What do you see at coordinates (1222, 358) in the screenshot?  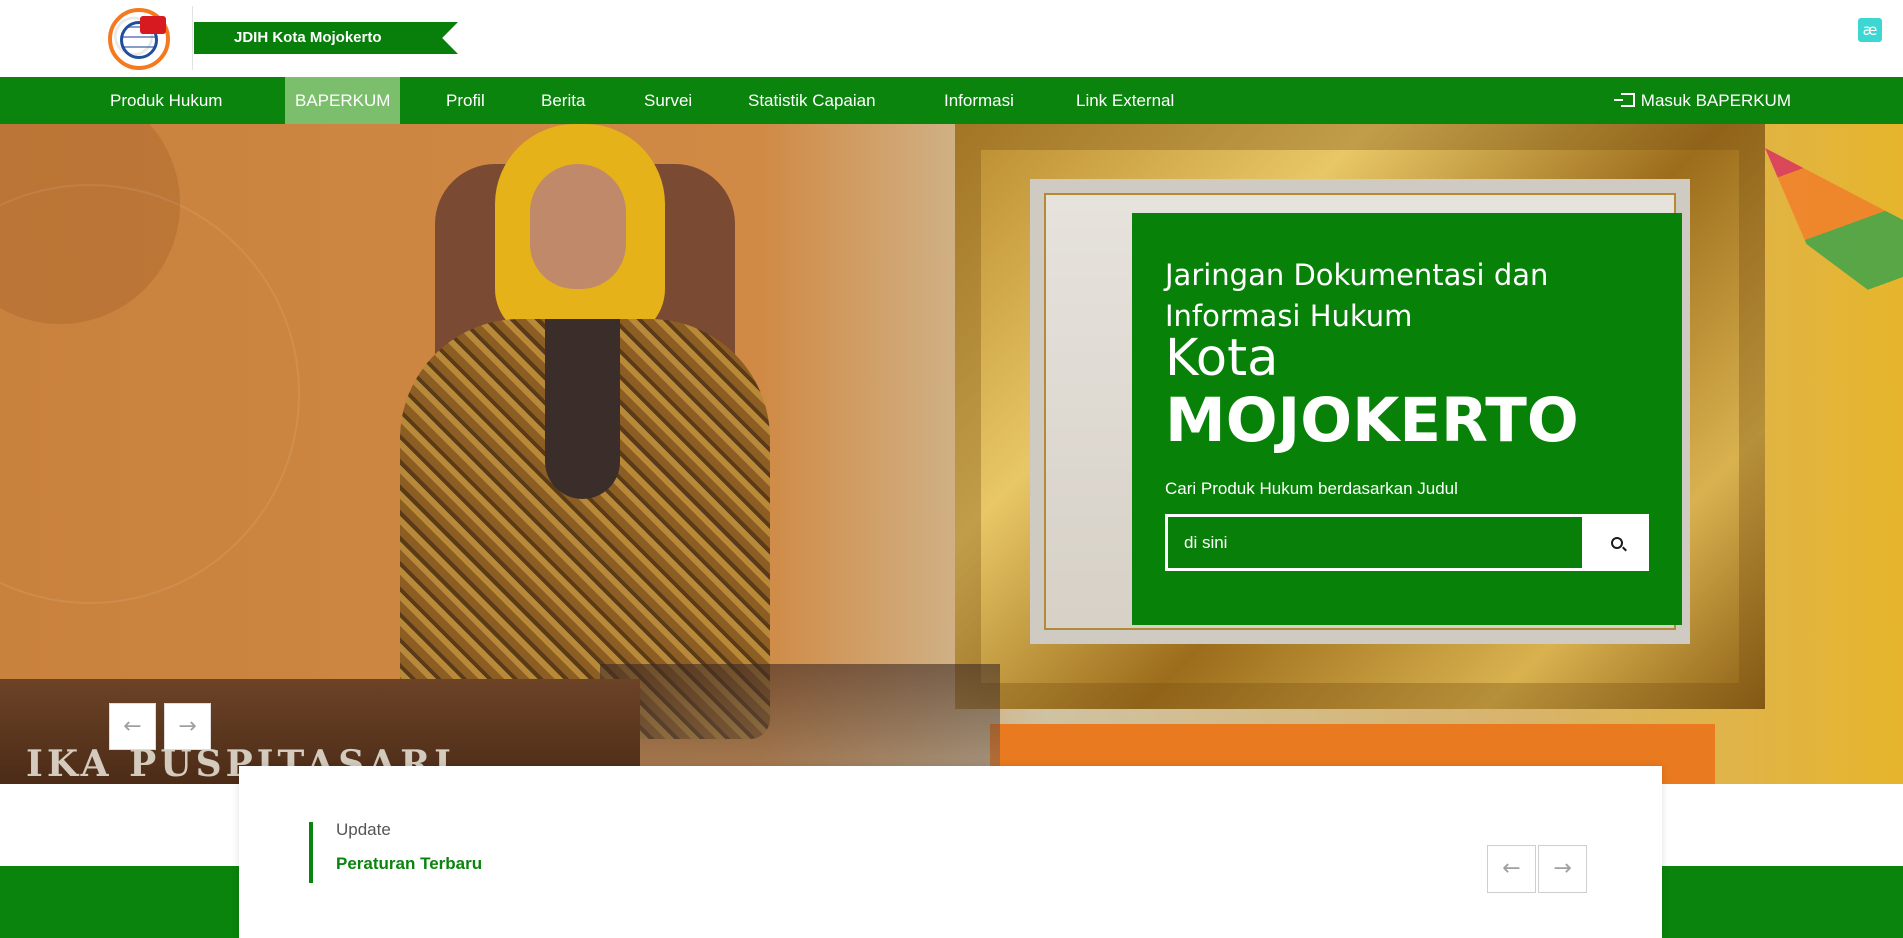 I see `hero-city-prefix: Kota` at bounding box center [1222, 358].